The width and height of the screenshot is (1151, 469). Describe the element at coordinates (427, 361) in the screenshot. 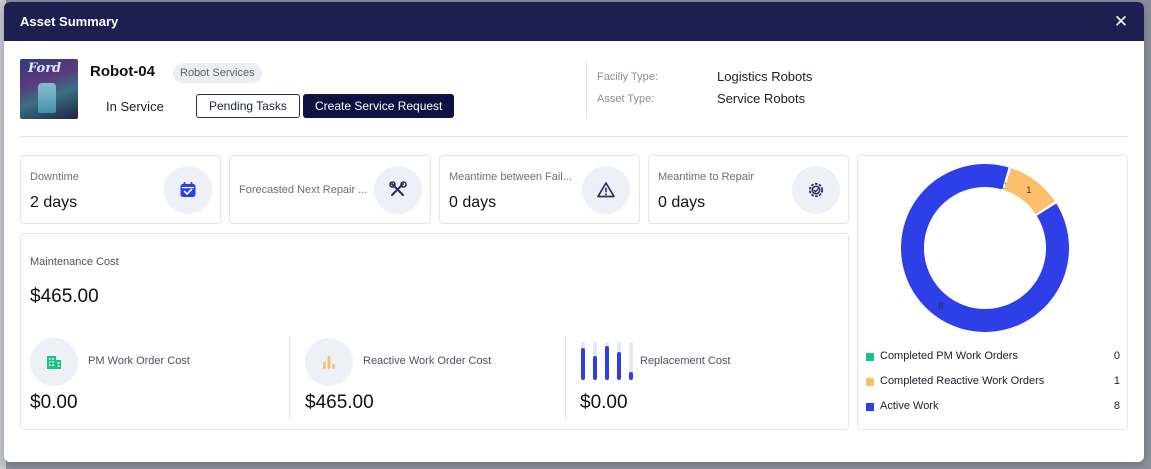

I see `reactive-work-order-cost-label: Reactive Work Order Cost` at that location.